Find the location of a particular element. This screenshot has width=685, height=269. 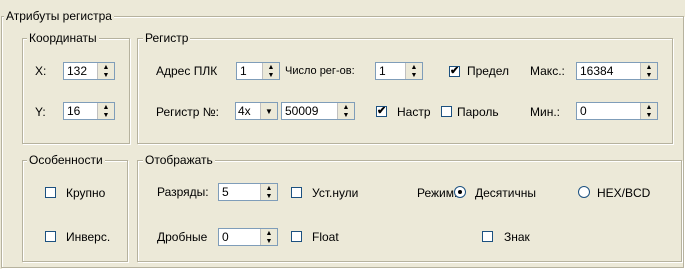

reg-count-spinbox: 1 ▲ ▼ is located at coordinates (399, 71).